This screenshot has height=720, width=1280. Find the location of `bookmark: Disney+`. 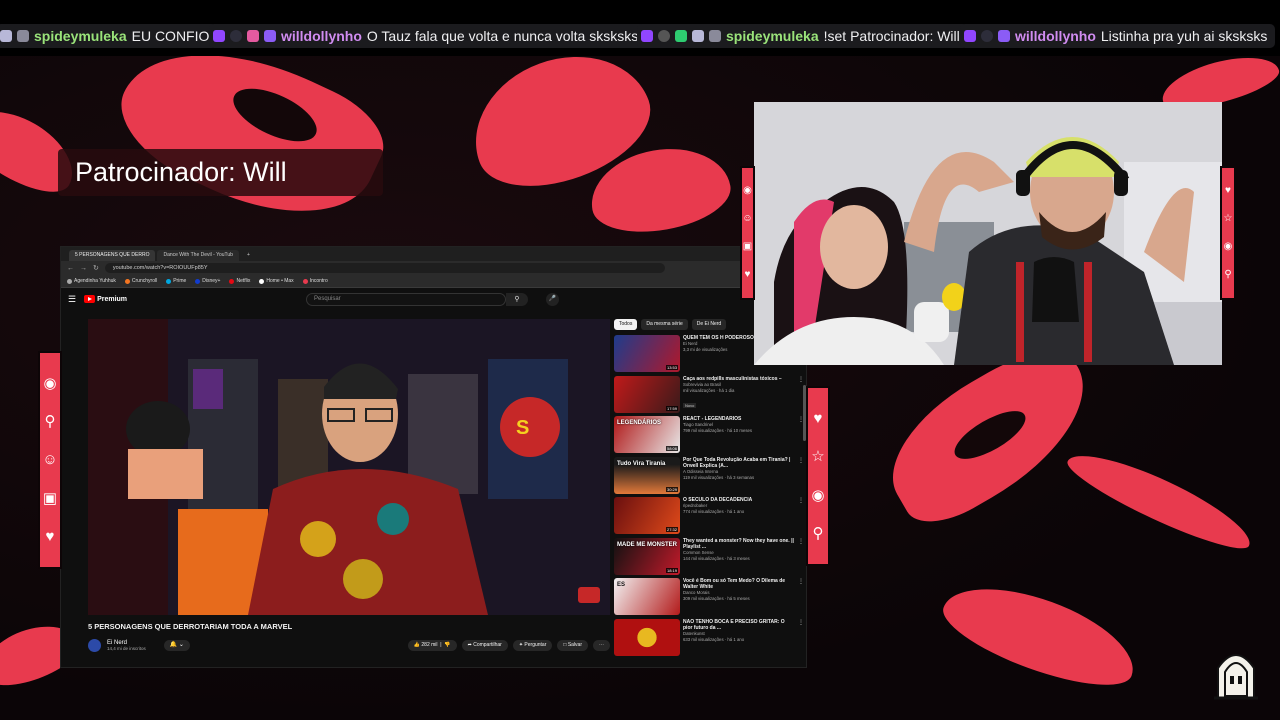

bookmark: Disney+ is located at coordinates (207, 281).